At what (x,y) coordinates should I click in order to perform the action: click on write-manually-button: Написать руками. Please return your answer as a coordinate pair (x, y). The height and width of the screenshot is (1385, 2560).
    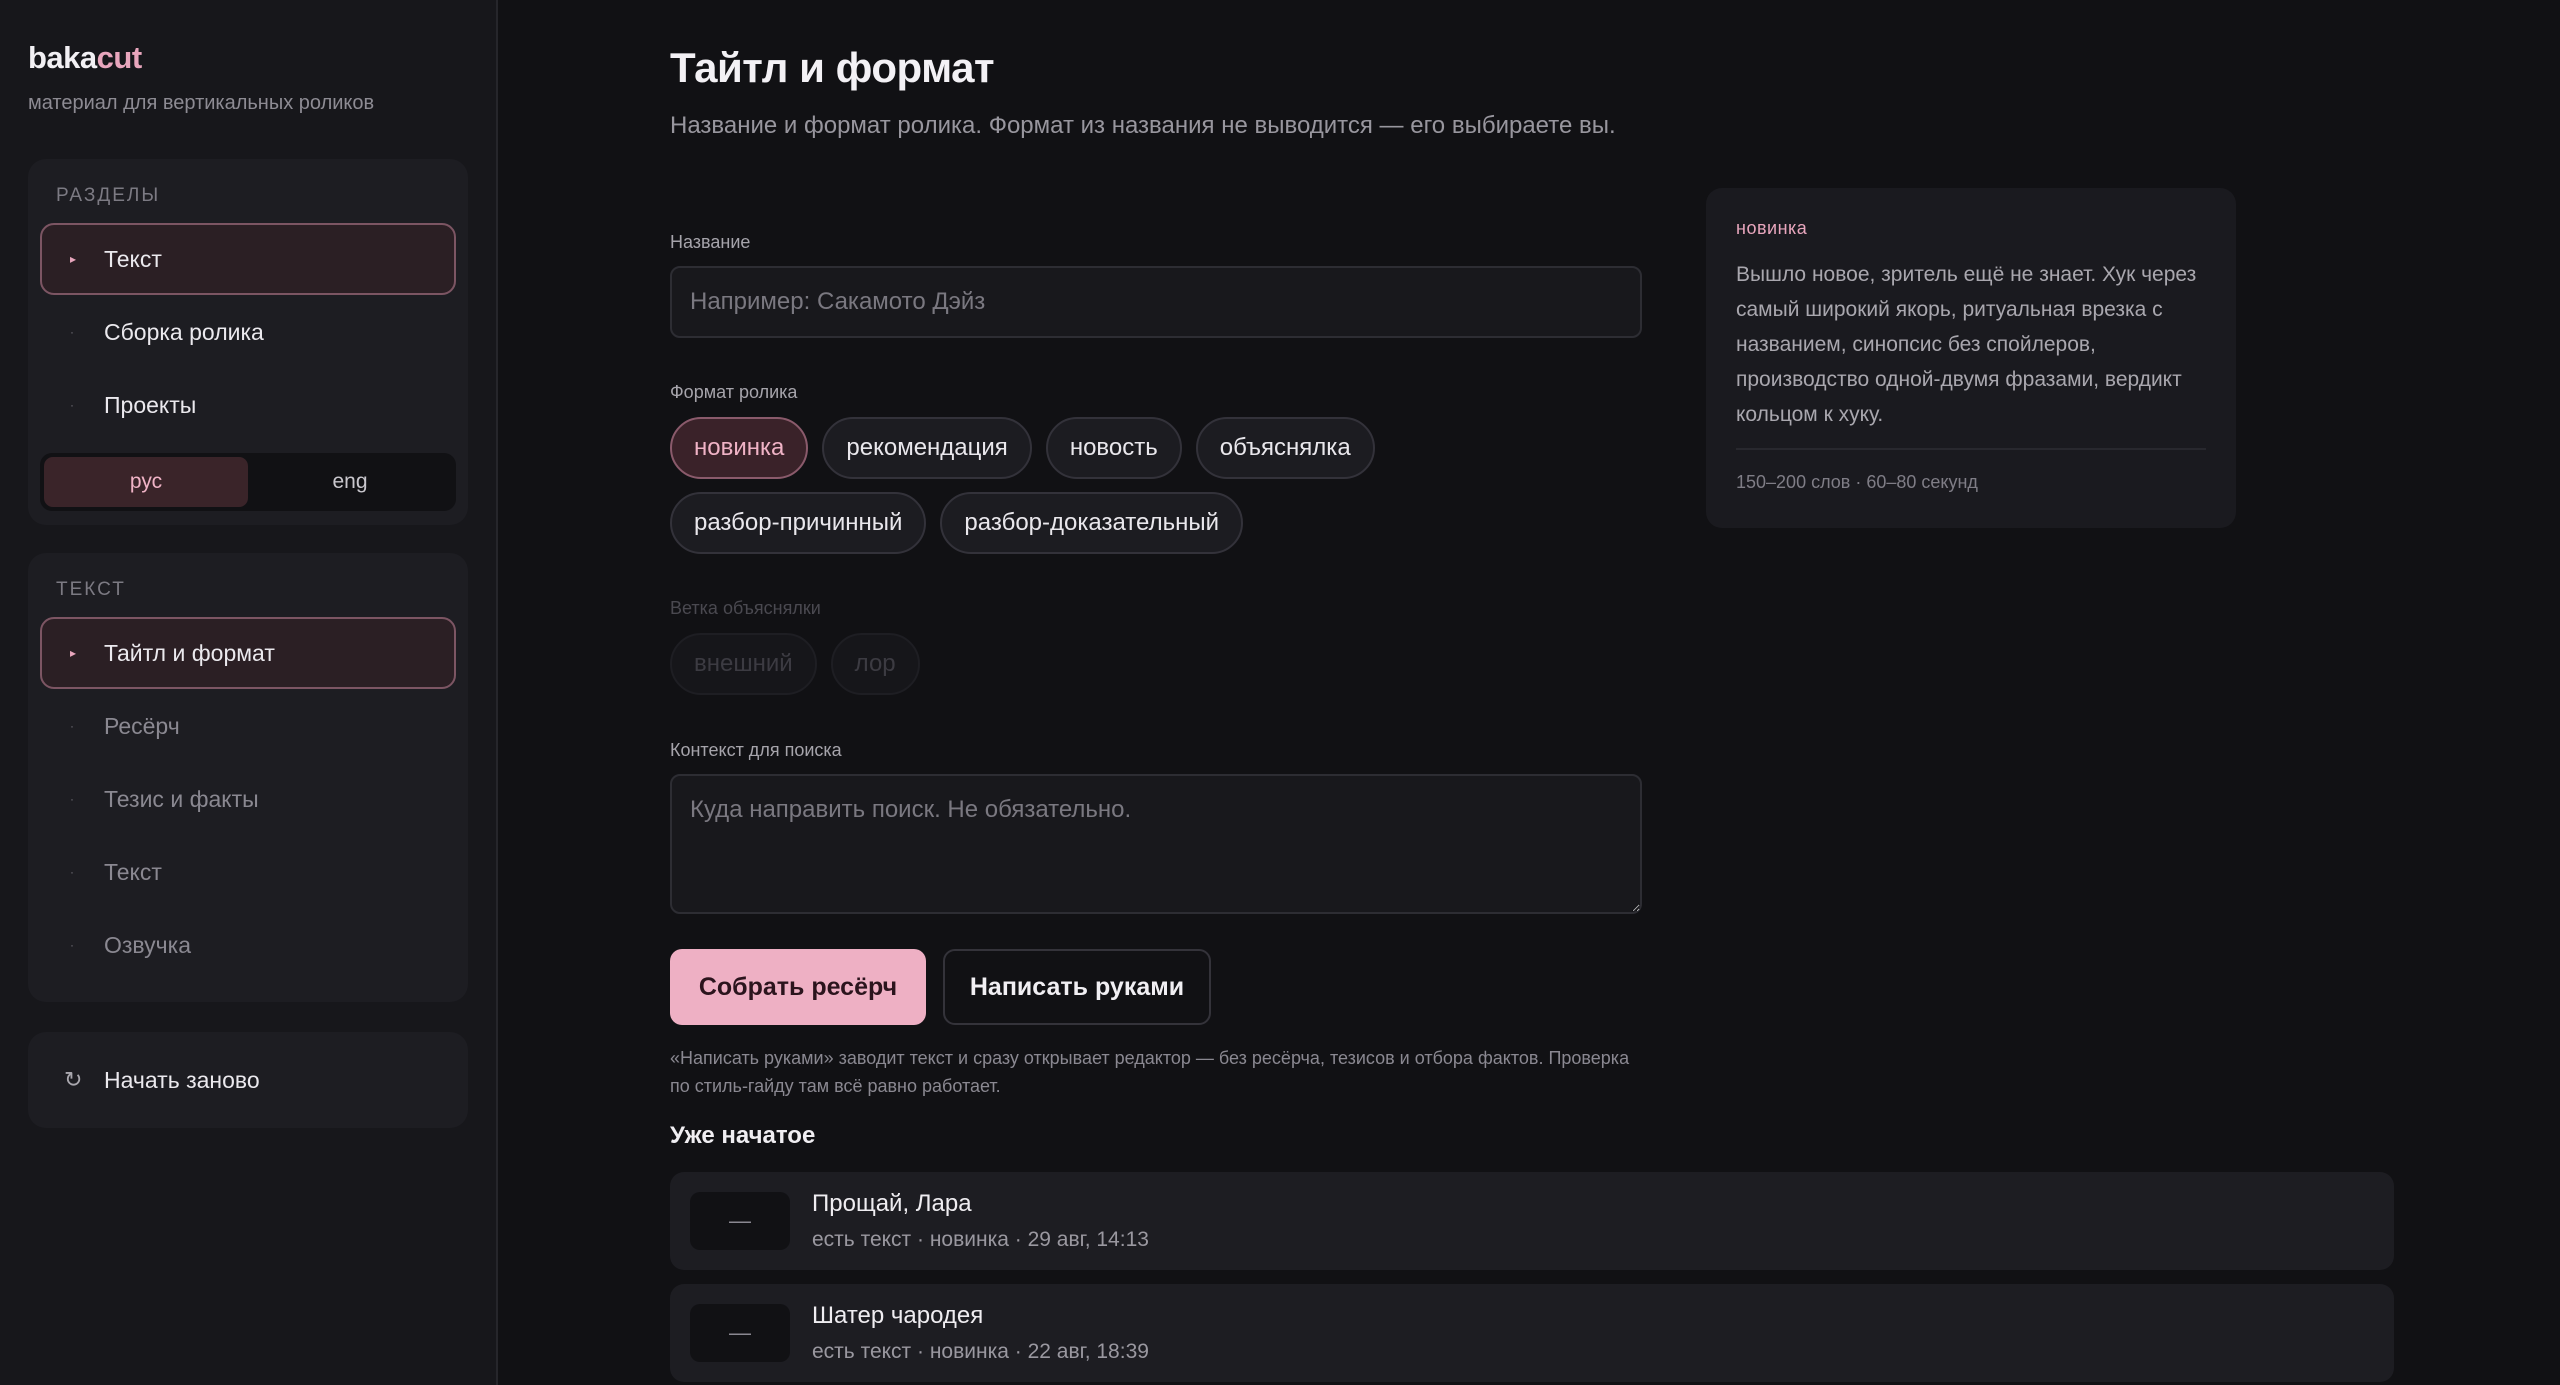
    Looking at the image, I should click on (1077, 987).